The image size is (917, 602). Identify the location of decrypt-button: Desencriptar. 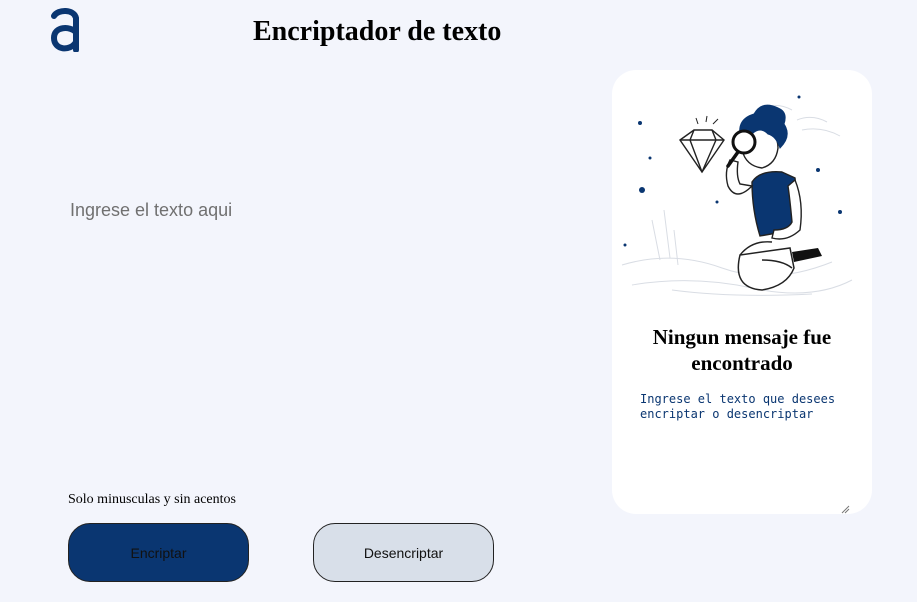
(403, 552).